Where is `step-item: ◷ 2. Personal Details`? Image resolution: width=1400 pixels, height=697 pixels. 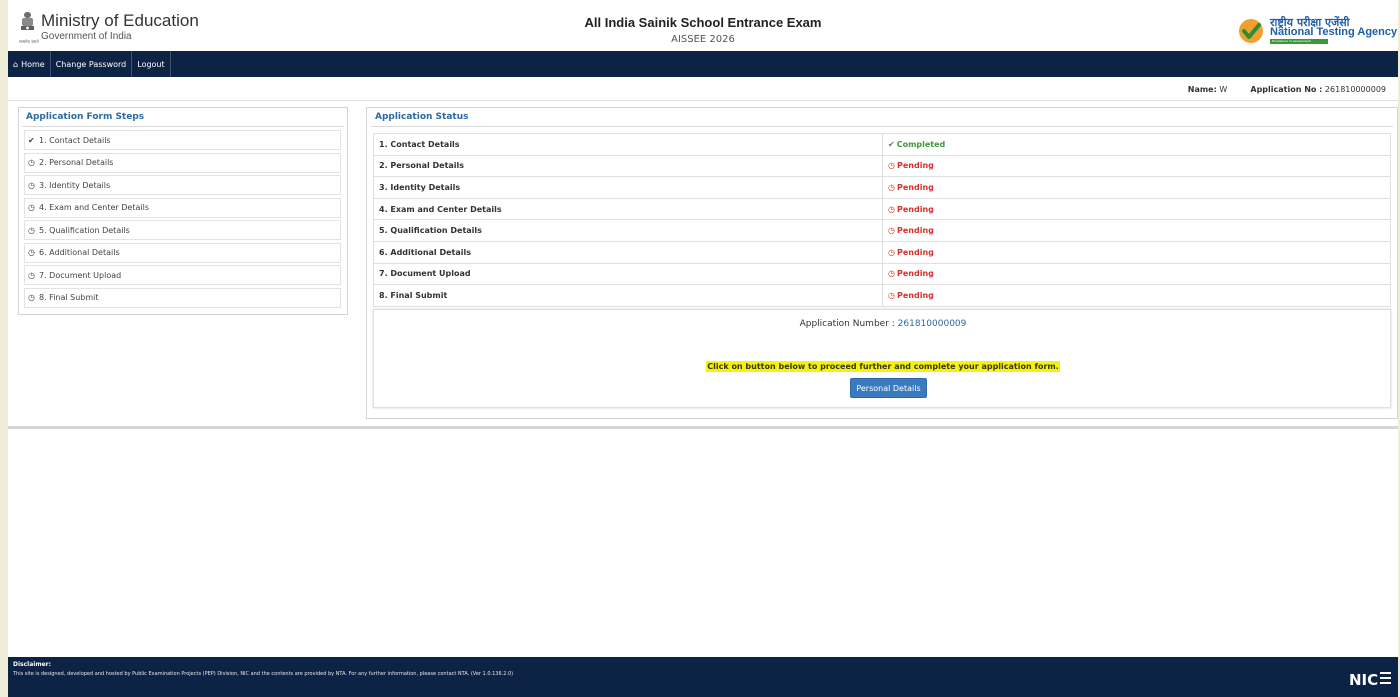
step-item: ◷ 2. Personal Details is located at coordinates (182, 162).